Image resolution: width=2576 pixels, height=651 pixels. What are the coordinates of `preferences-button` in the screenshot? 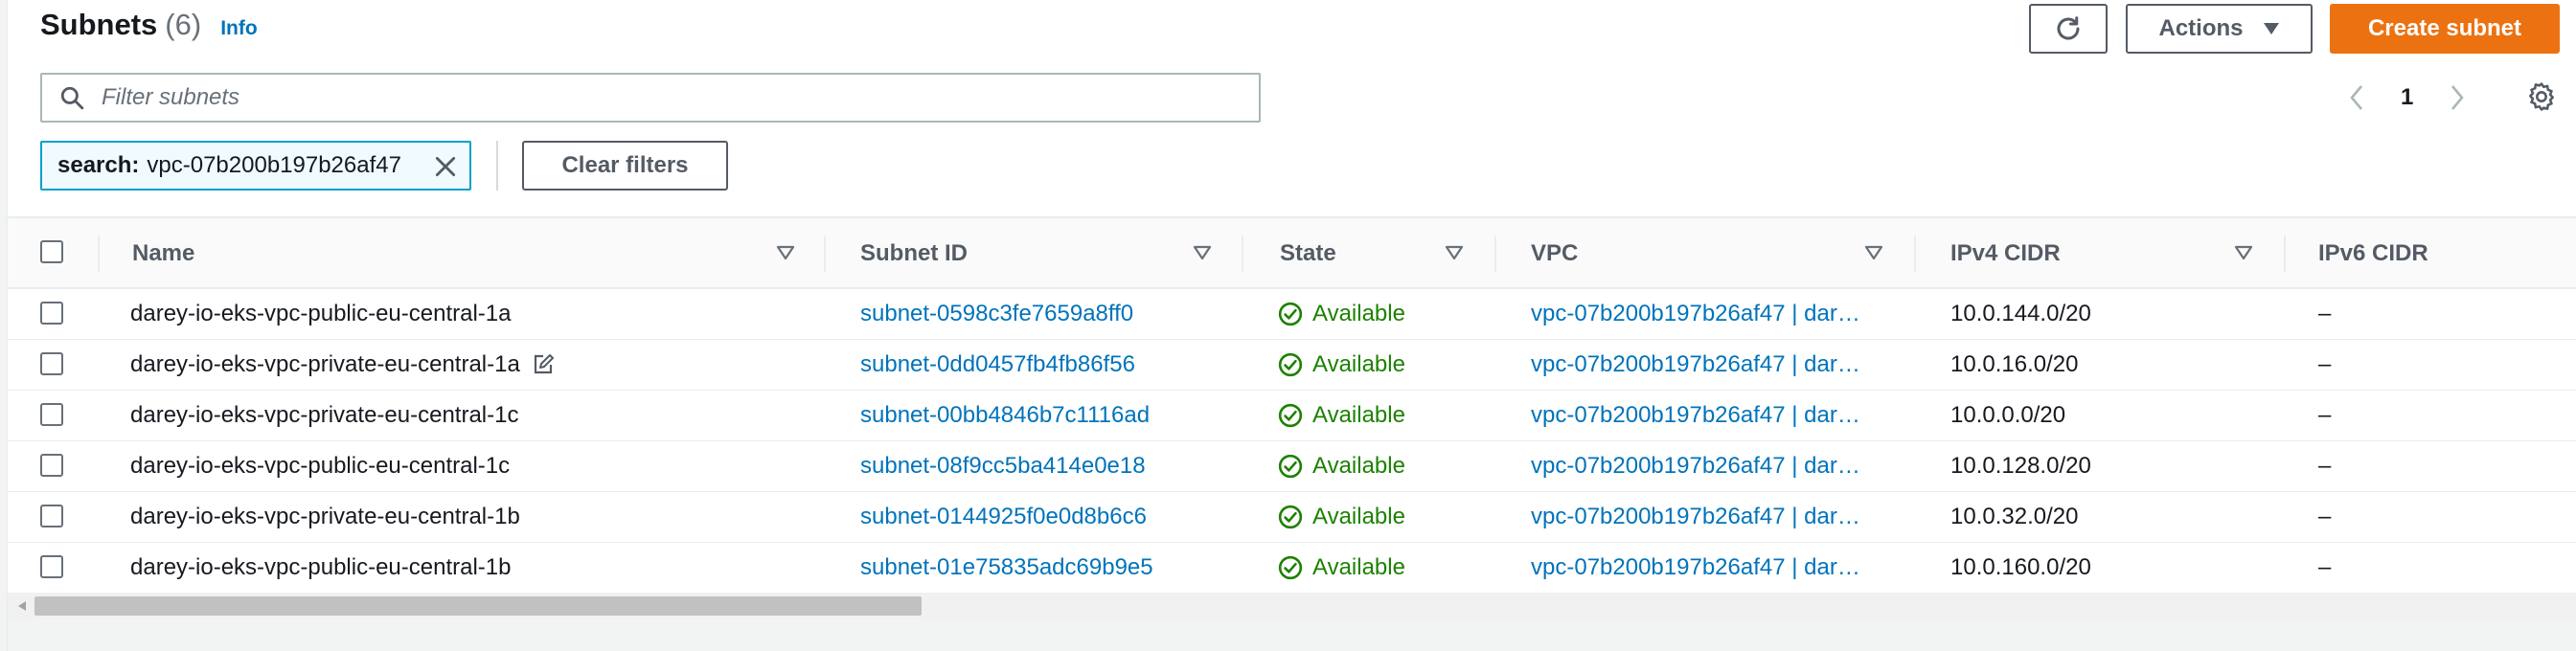 It's located at (2541, 99).